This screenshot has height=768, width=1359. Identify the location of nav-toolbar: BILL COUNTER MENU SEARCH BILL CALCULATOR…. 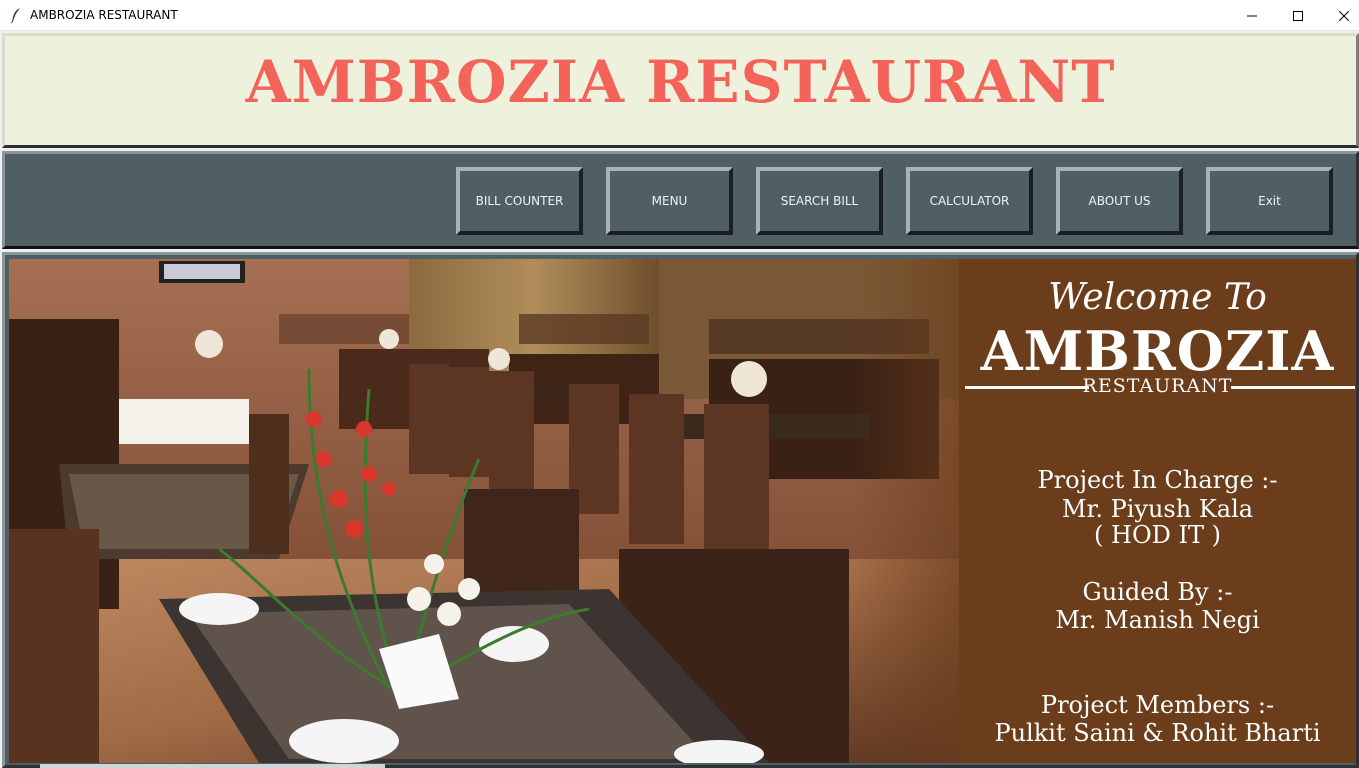
(680, 200).